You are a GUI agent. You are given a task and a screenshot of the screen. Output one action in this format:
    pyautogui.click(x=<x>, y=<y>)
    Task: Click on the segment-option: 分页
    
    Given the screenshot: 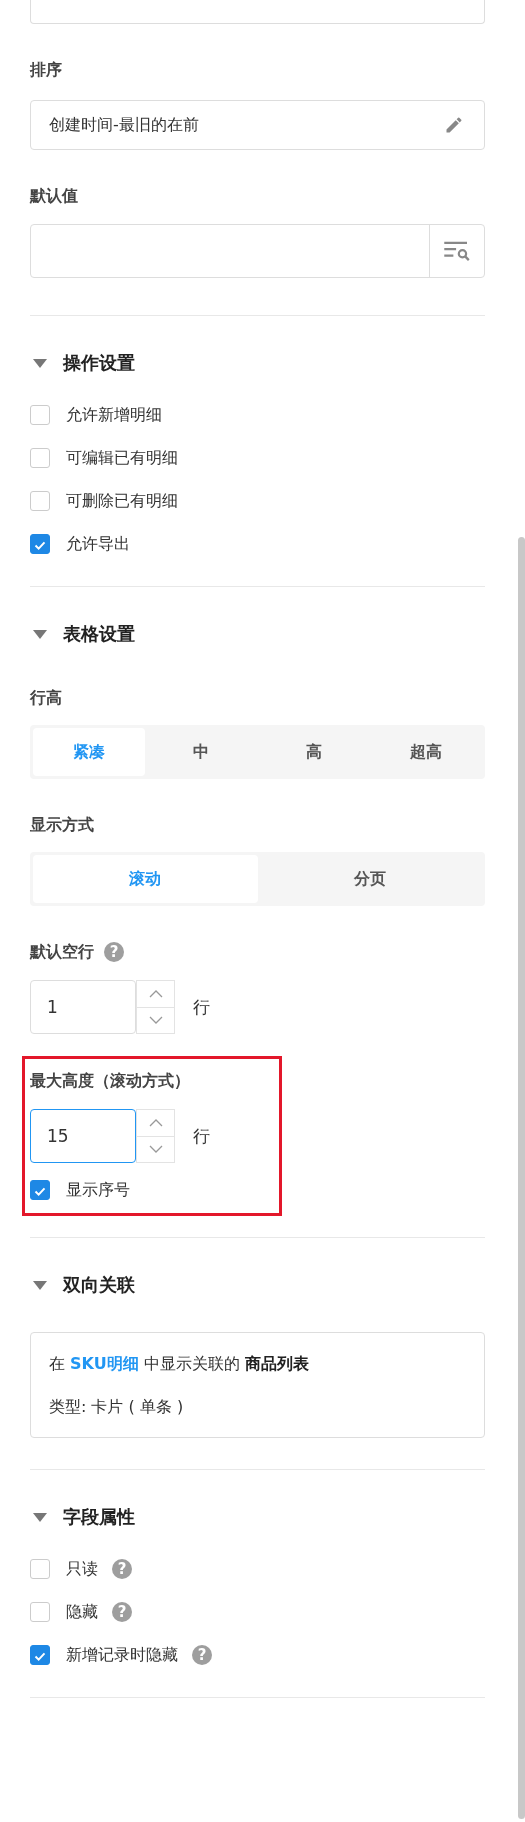 What is the action you would take?
    pyautogui.click(x=369, y=879)
    